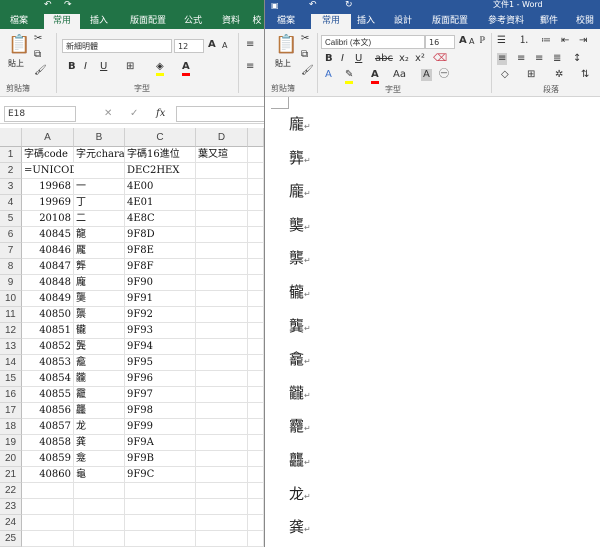 The image size is (600, 547). I want to click on tab-page-layout: 版面配置, so click(148, 21).